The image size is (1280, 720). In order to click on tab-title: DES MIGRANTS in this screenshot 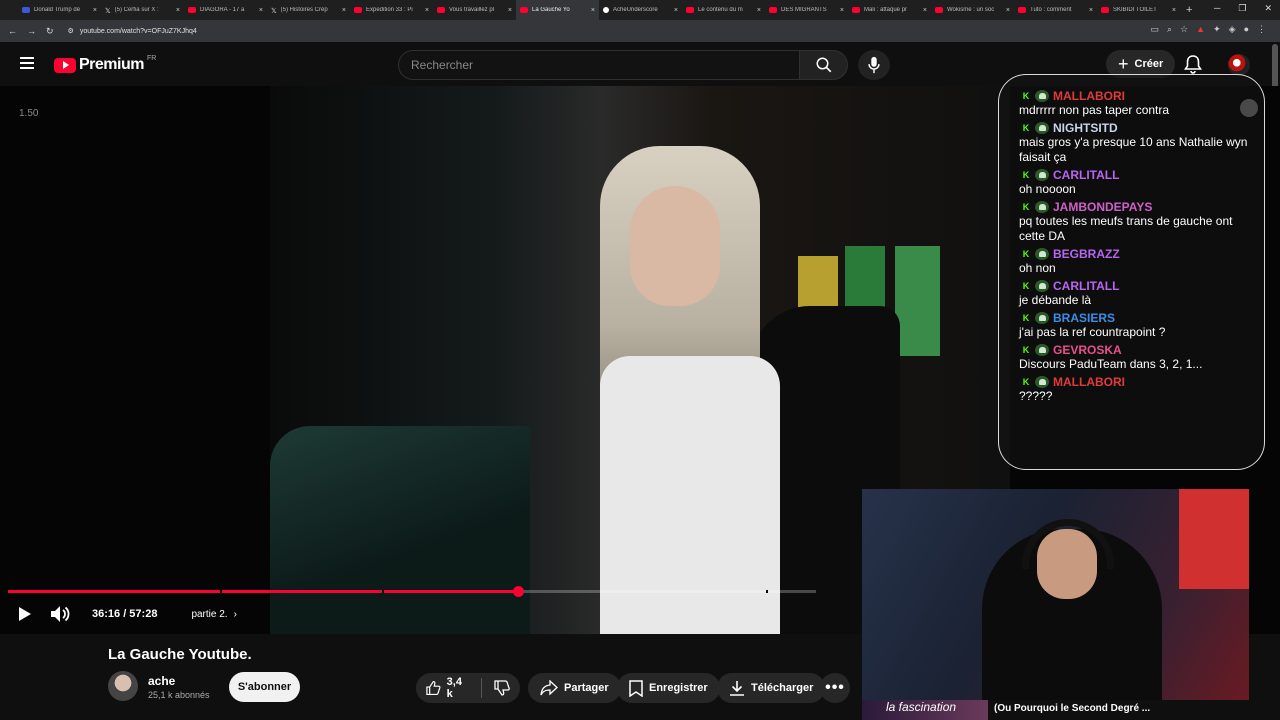, I will do `click(804, 10)`.